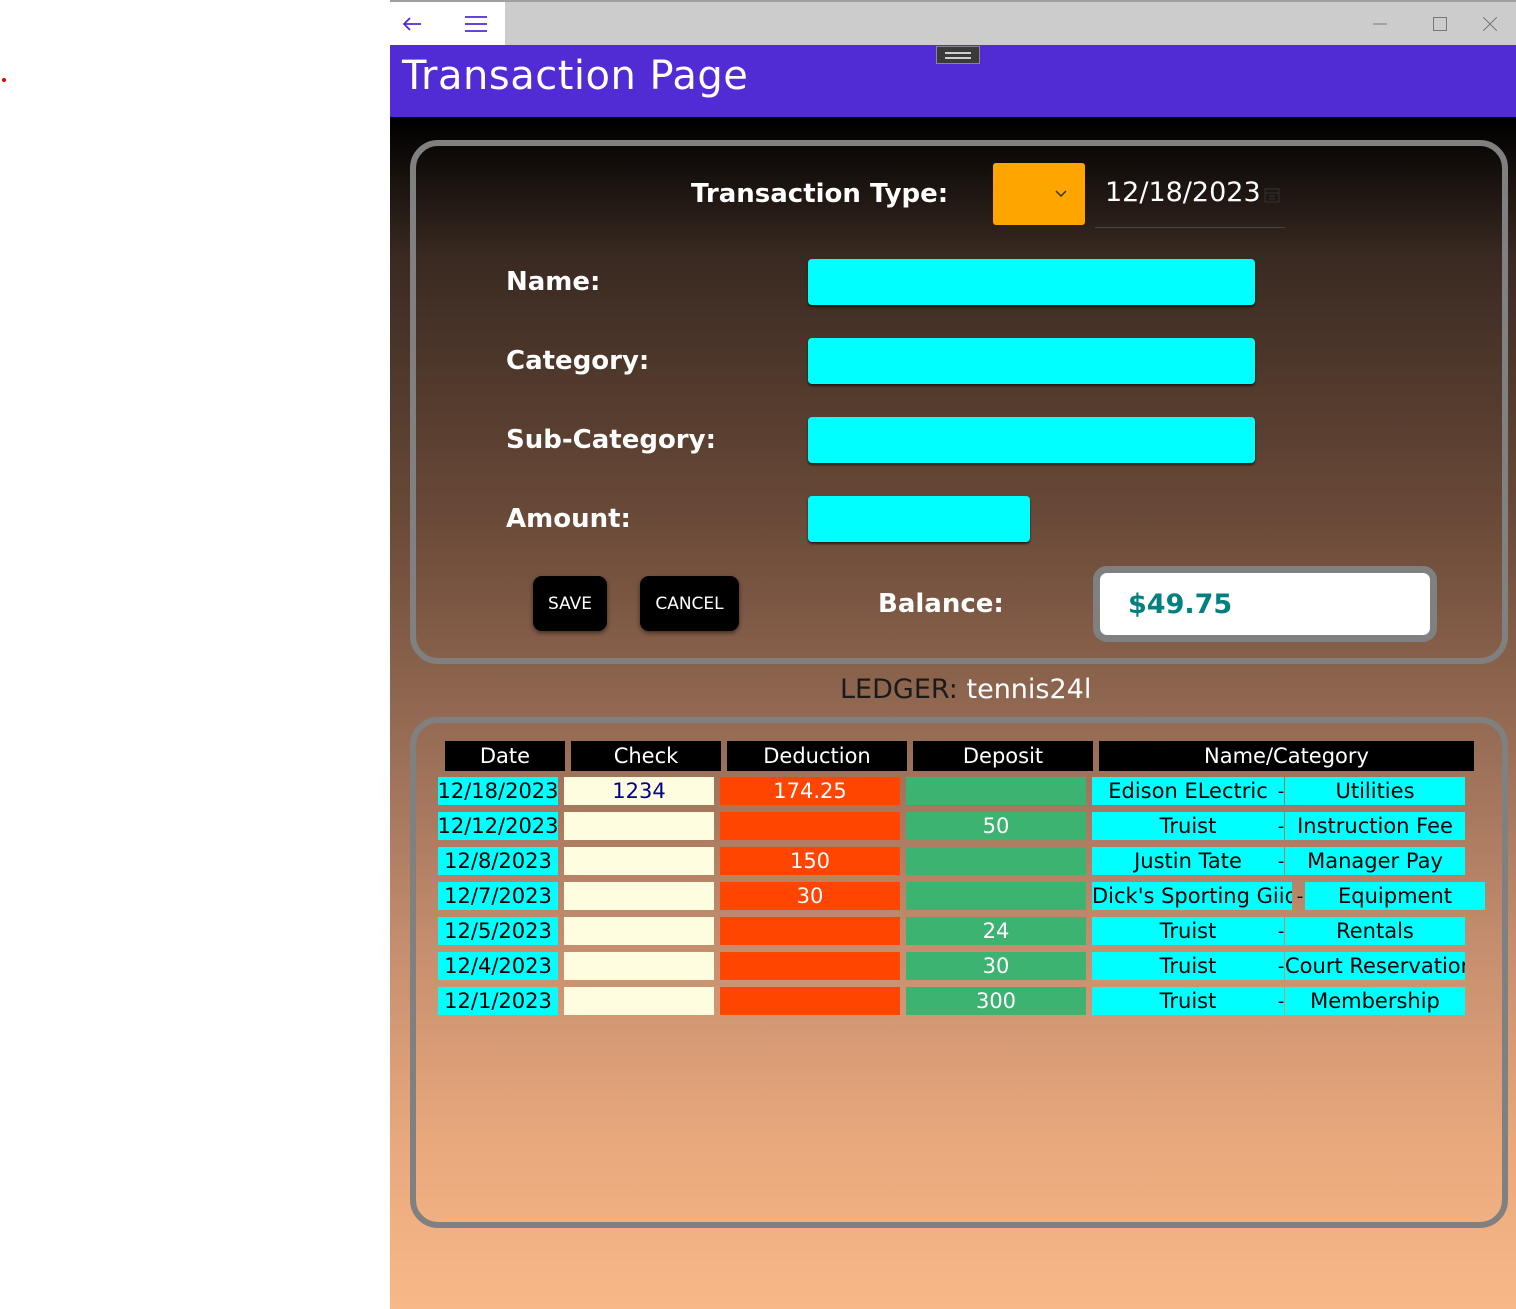  What do you see at coordinates (575, 76) in the screenshot?
I see `page-title: Transaction Page` at bounding box center [575, 76].